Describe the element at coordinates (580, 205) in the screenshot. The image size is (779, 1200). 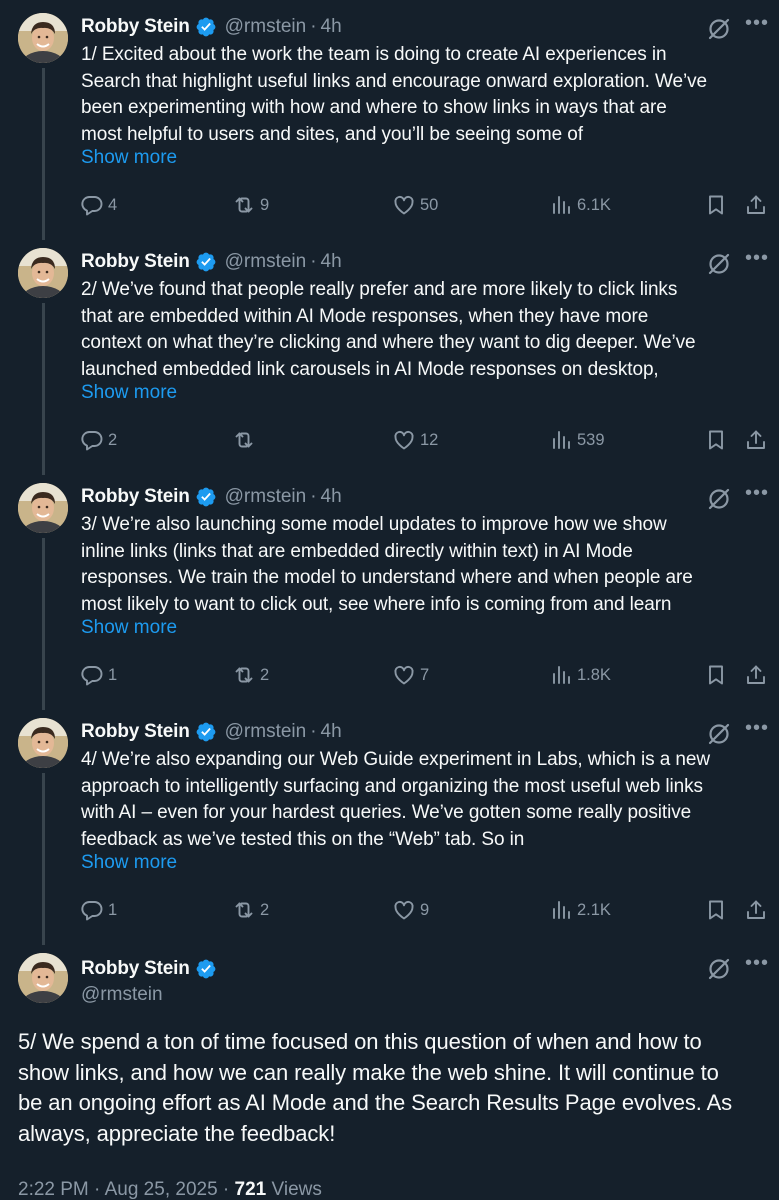
I see `views-button: 6.1K` at that location.